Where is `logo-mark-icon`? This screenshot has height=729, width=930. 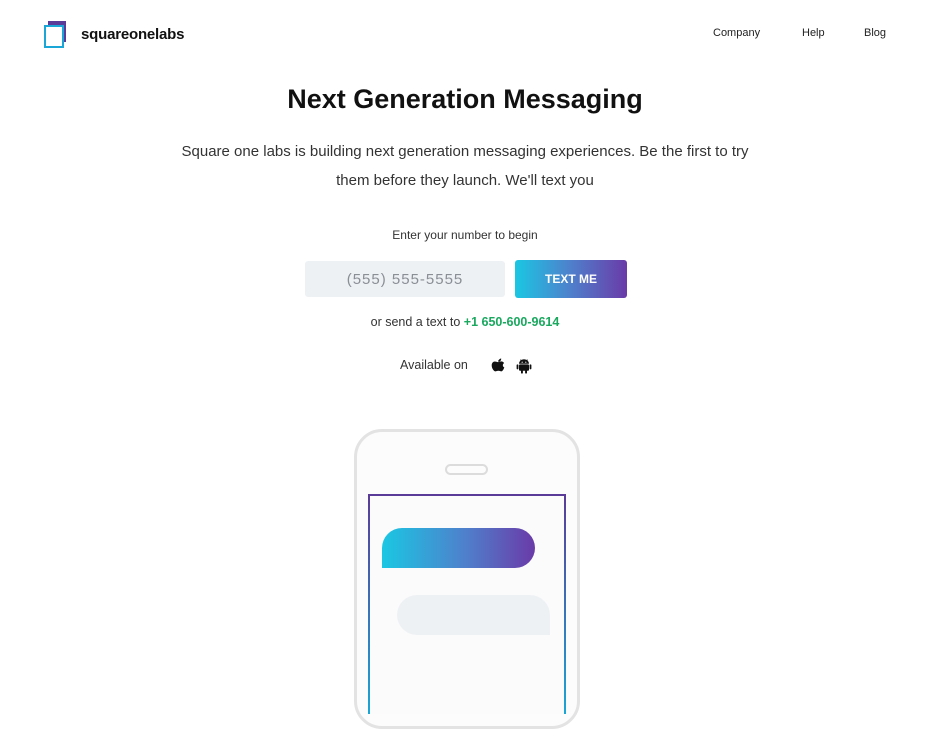 logo-mark-icon is located at coordinates (55, 34).